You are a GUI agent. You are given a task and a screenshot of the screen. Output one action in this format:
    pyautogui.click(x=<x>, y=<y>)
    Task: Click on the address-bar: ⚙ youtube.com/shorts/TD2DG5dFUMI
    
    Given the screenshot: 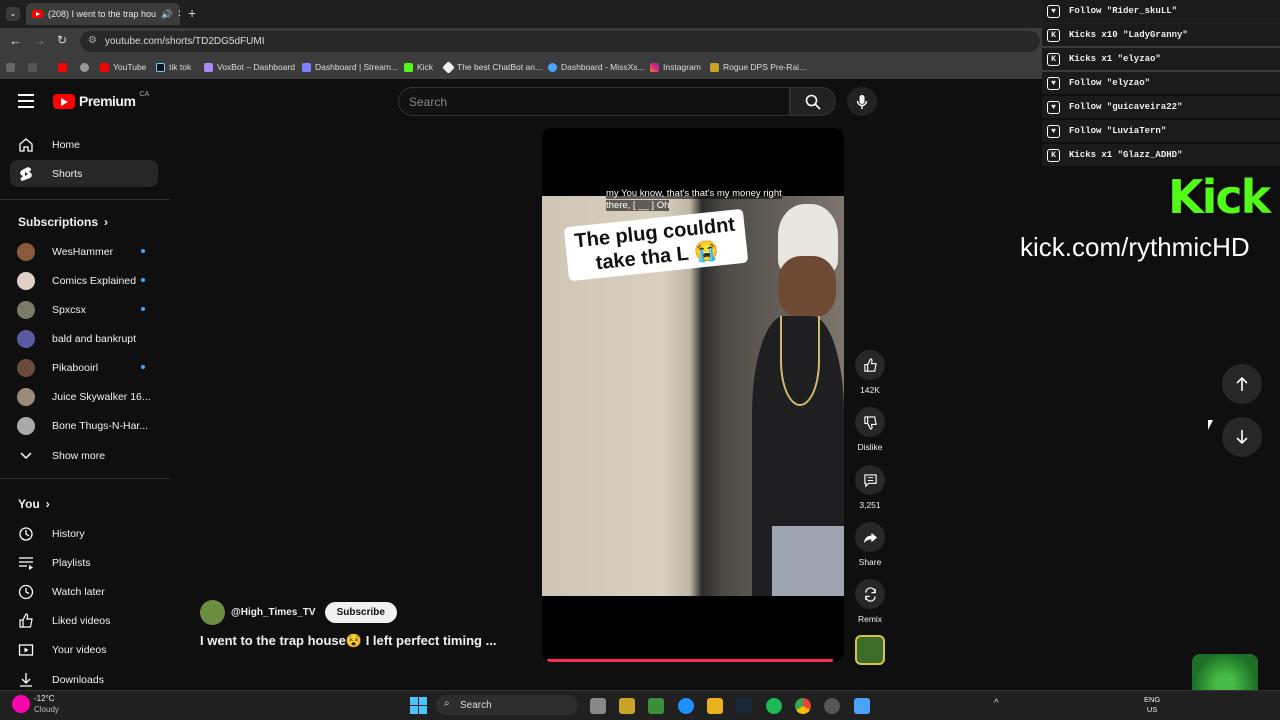 What is the action you would take?
    pyautogui.click(x=560, y=41)
    